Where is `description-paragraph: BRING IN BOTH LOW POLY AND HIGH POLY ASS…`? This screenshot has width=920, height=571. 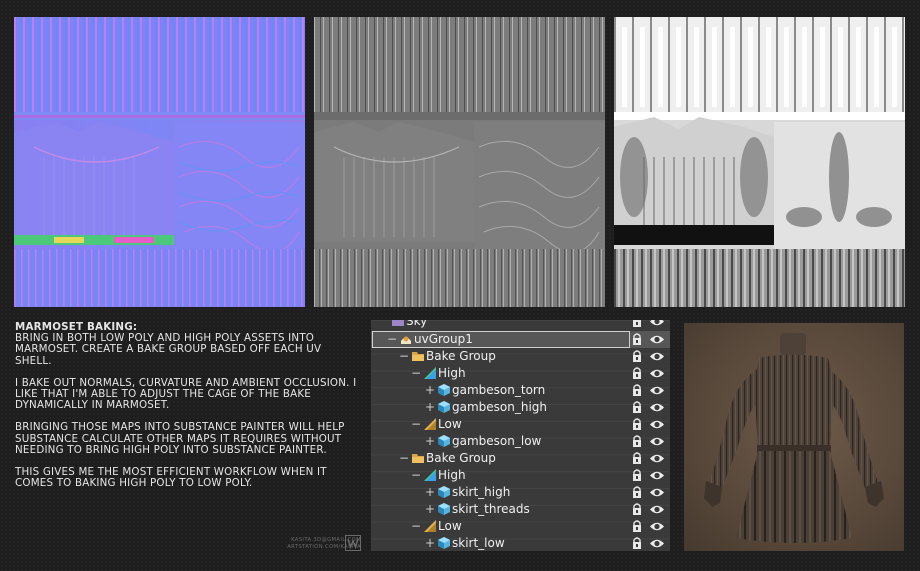
description-paragraph: BRING IN BOTH LOW POLY AND HIGH POLY ASS… is located at coordinates (168, 349).